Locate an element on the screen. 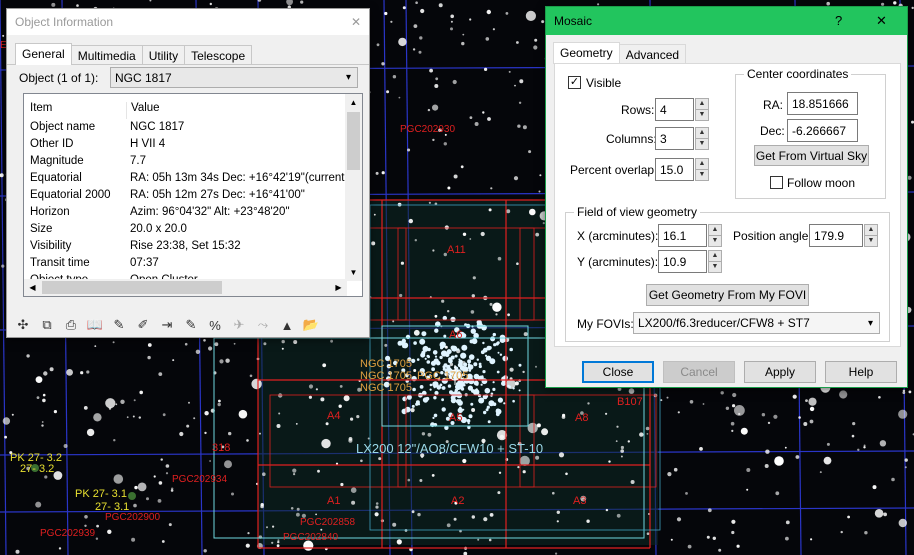 This screenshot has width=914, height=555. scroll-down-icon: ▼ is located at coordinates (353, 272).